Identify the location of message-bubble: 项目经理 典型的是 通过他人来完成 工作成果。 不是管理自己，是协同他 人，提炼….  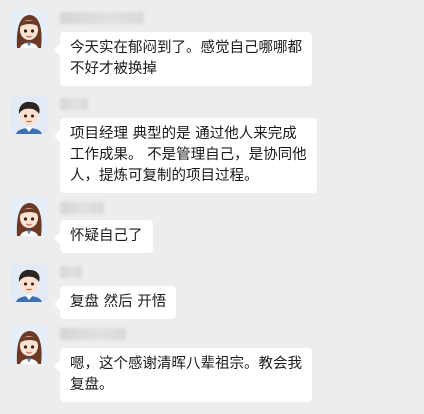
(185, 155).